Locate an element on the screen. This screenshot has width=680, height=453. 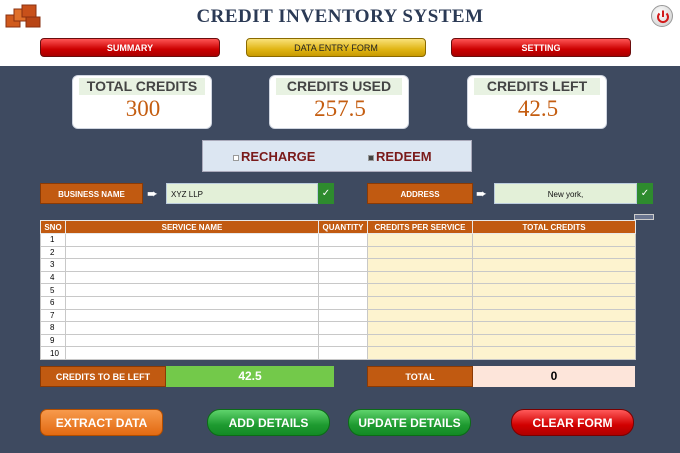
business-name-check-icon: ✓ is located at coordinates (326, 193).